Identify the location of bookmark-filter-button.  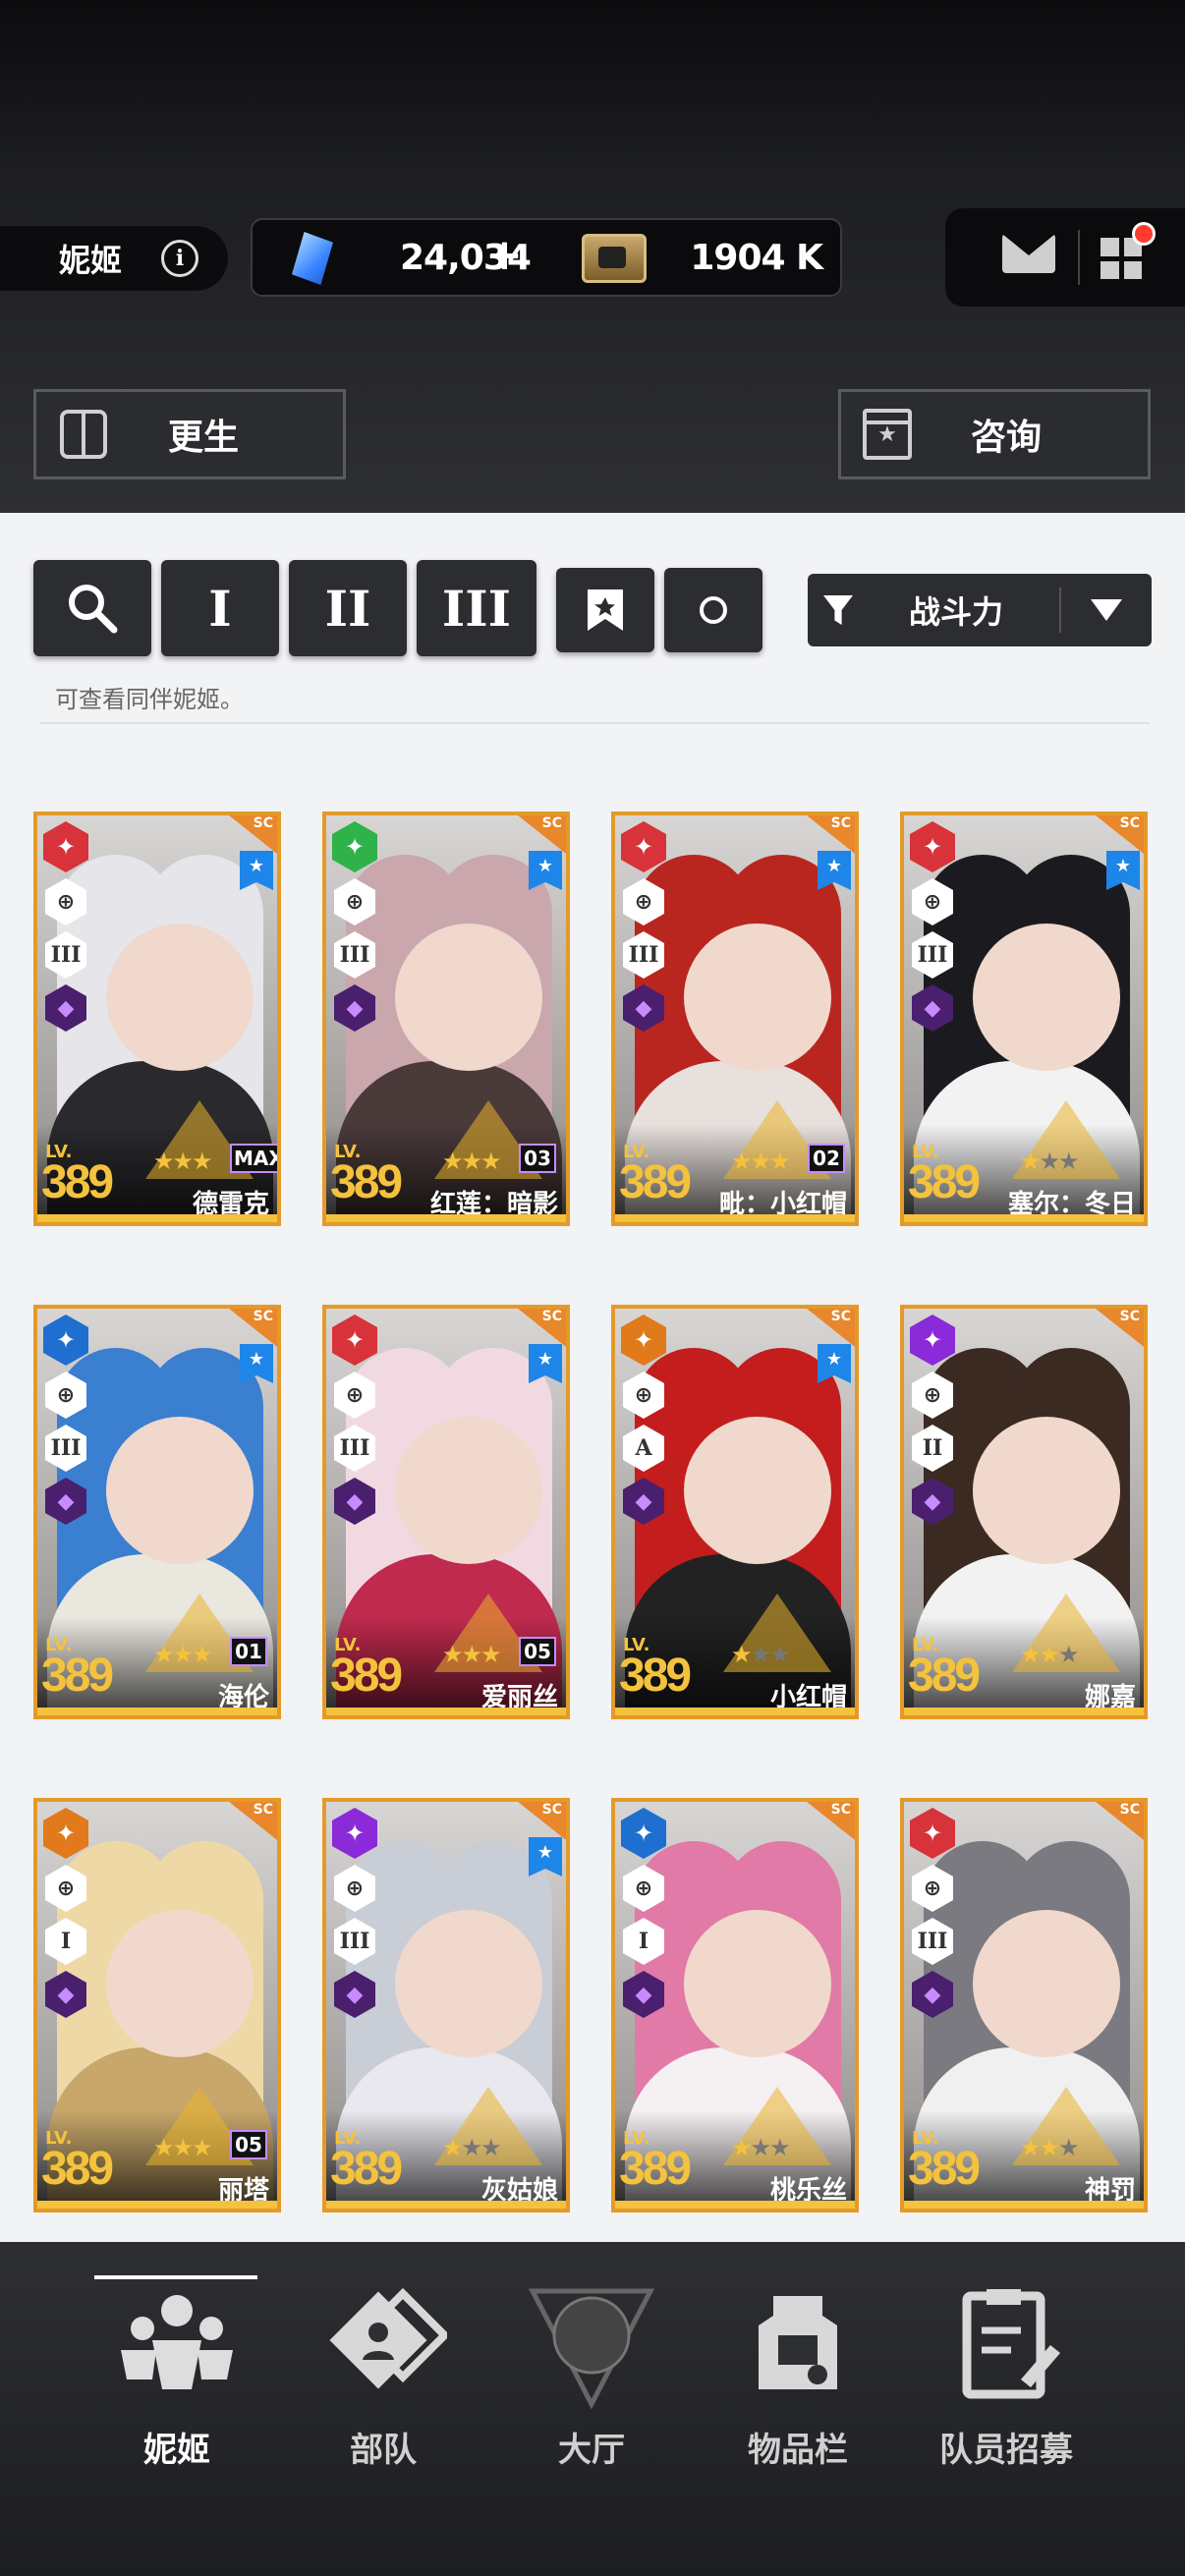
(605, 610).